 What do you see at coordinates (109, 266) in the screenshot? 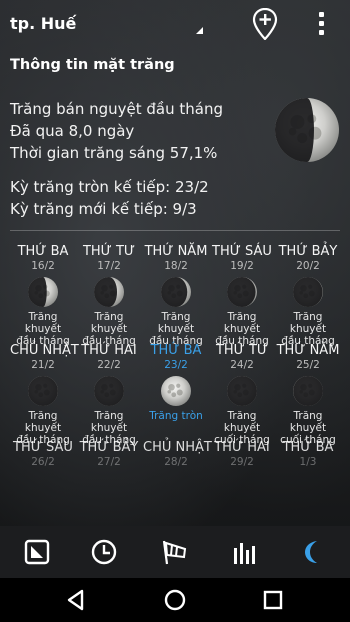
I see `day-date: 17/2` at bounding box center [109, 266].